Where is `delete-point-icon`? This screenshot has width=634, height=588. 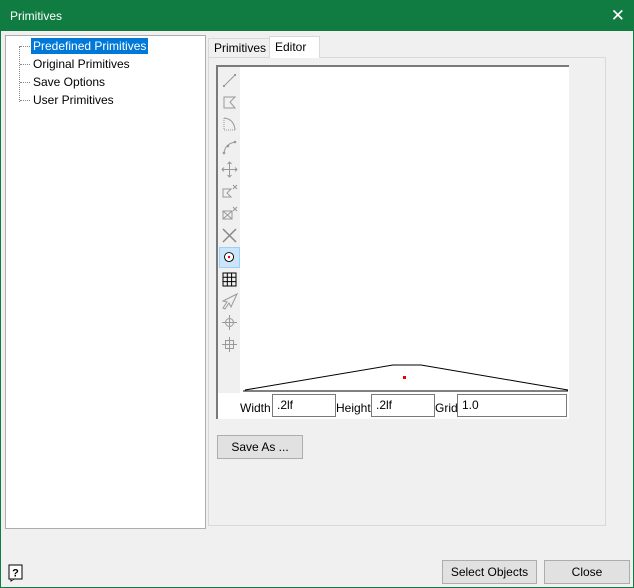 delete-point-icon is located at coordinates (229, 191).